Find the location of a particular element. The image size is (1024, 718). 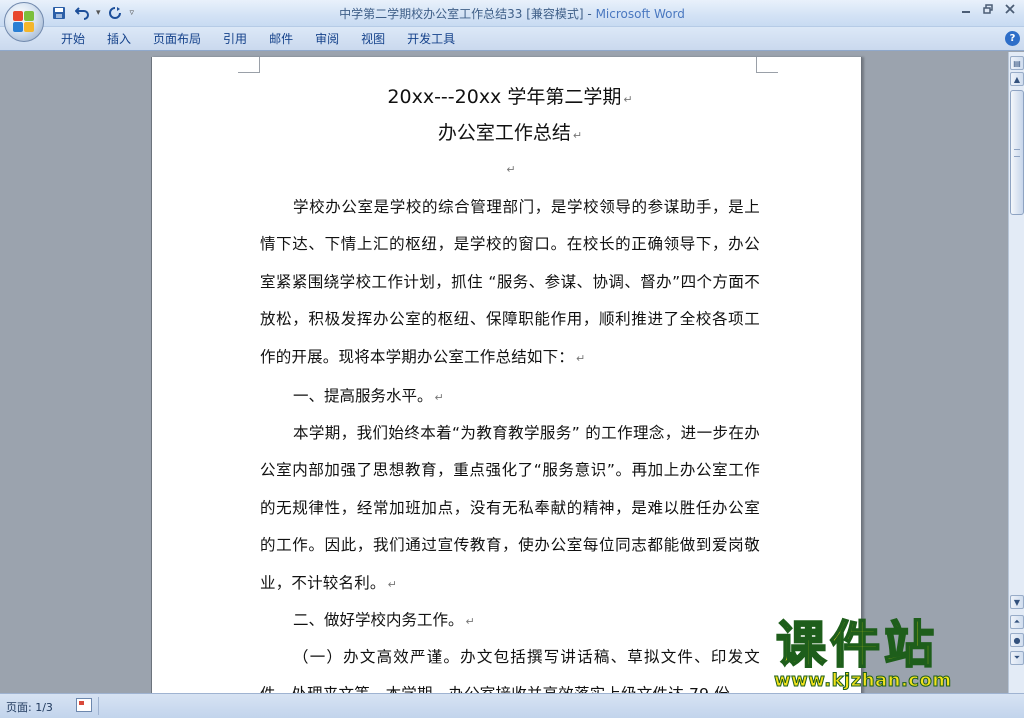

office-button is located at coordinates (24, 22).